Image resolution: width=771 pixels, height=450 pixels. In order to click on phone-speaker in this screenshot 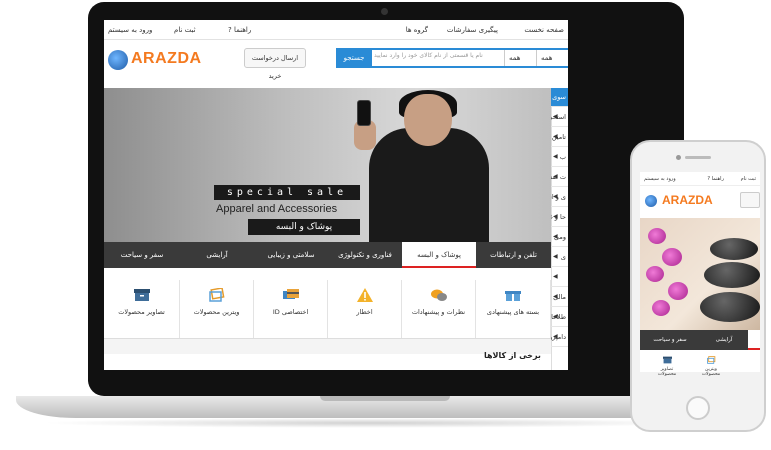, I will do `click(698, 157)`.